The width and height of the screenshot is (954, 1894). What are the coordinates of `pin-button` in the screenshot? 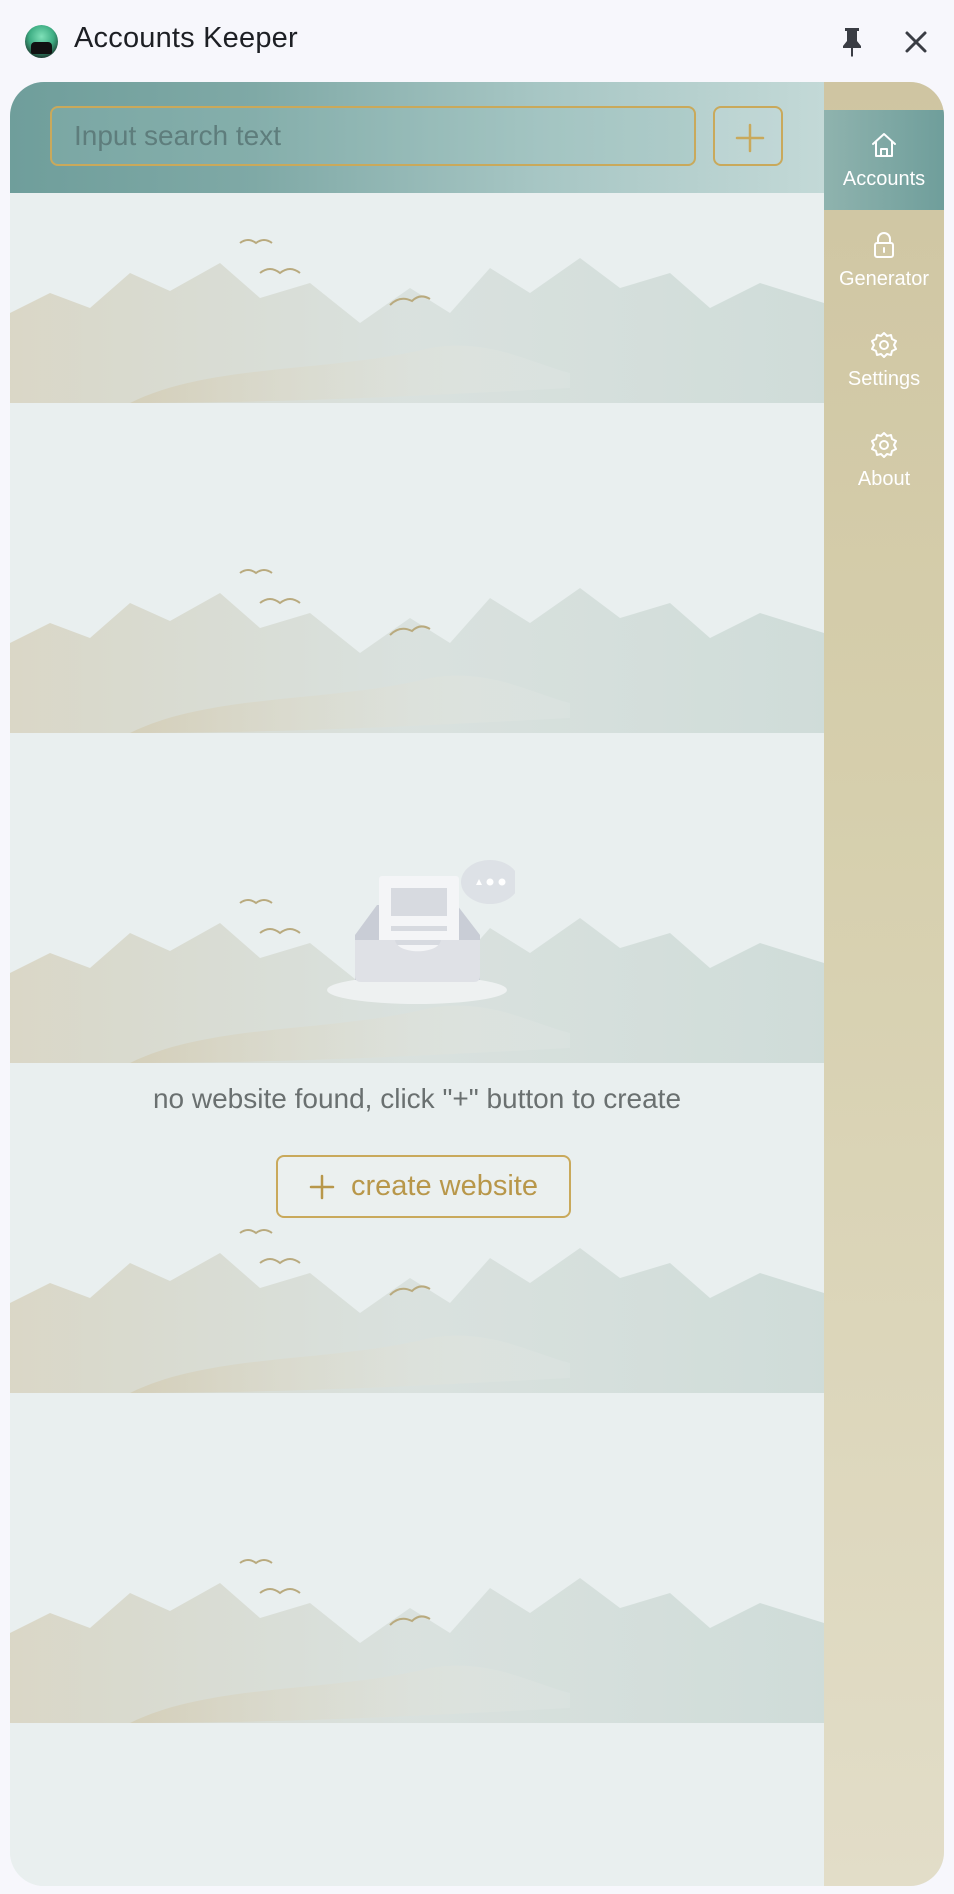 It's located at (852, 42).